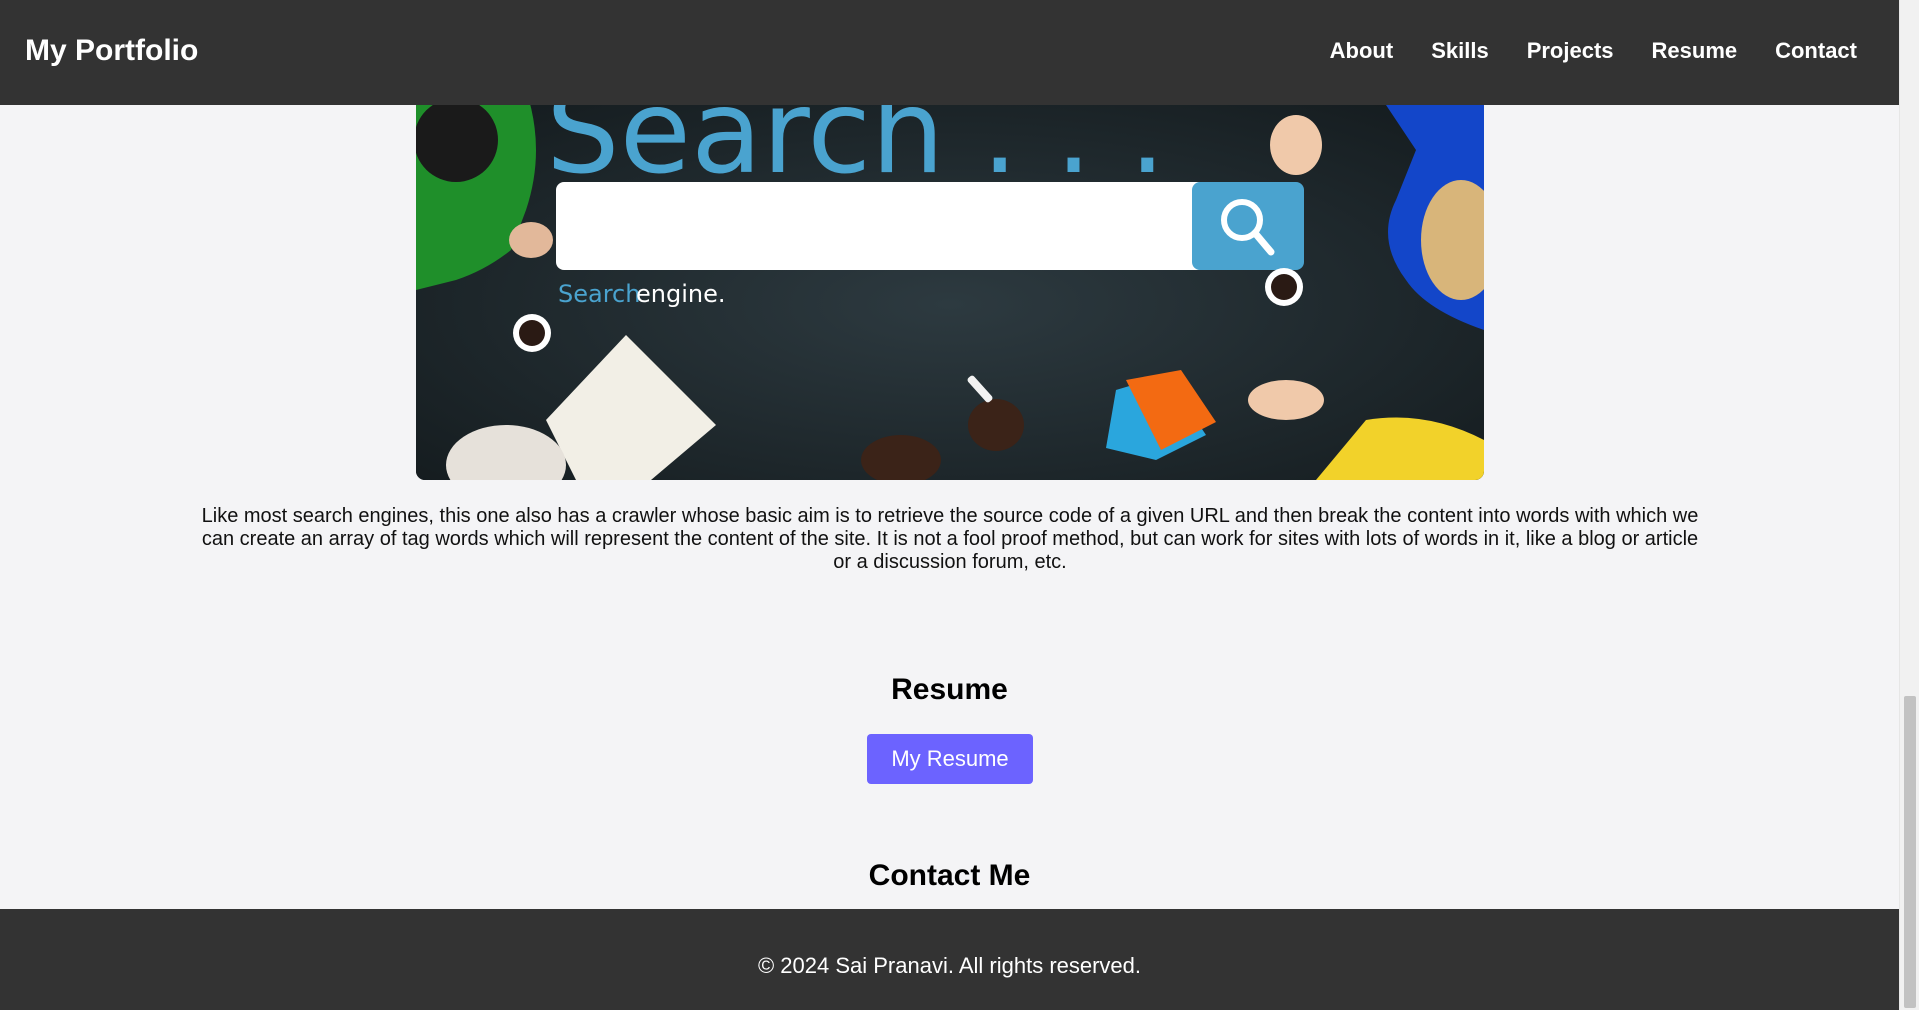 This screenshot has width=1919, height=1010. I want to click on image-caption-word-2: engine., so click(680, 294).